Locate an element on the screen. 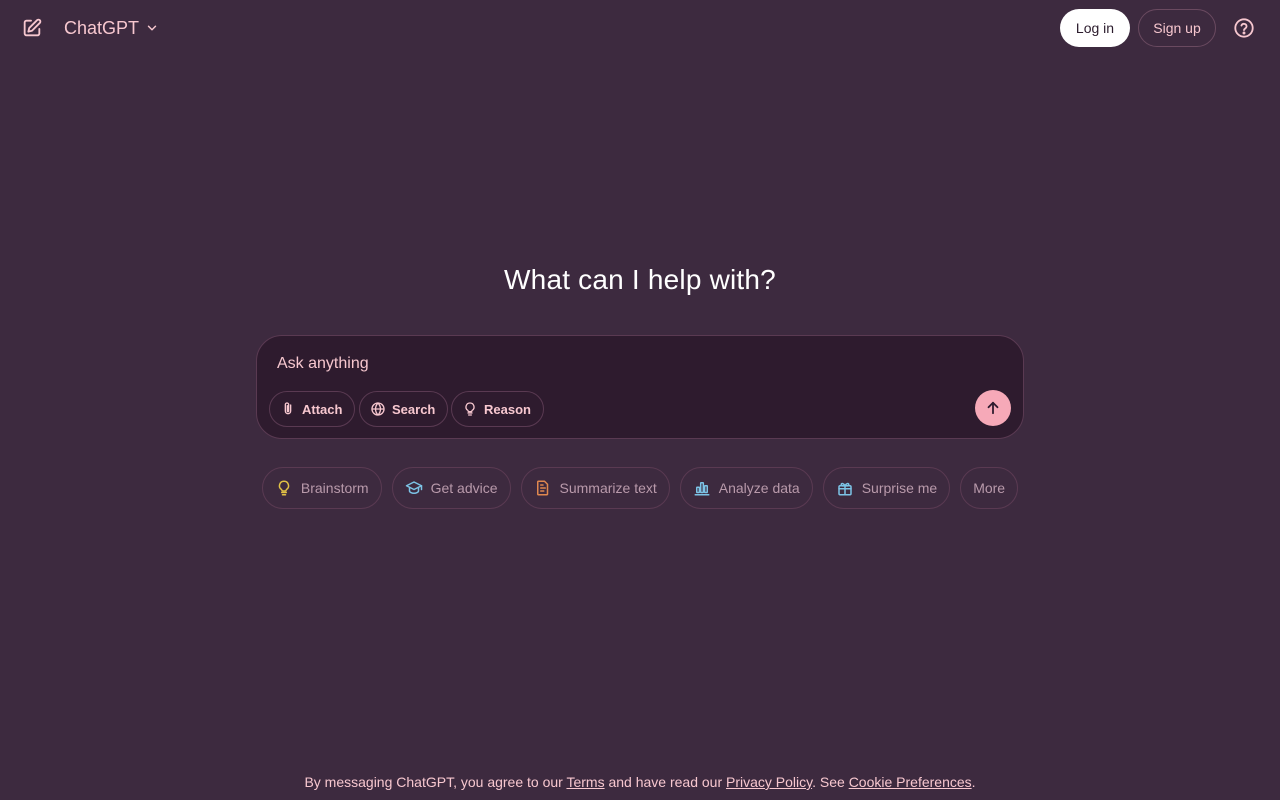 This screenshot has height=800, width=1280. chip-label: Get advice is located at coordinates (464, 488).